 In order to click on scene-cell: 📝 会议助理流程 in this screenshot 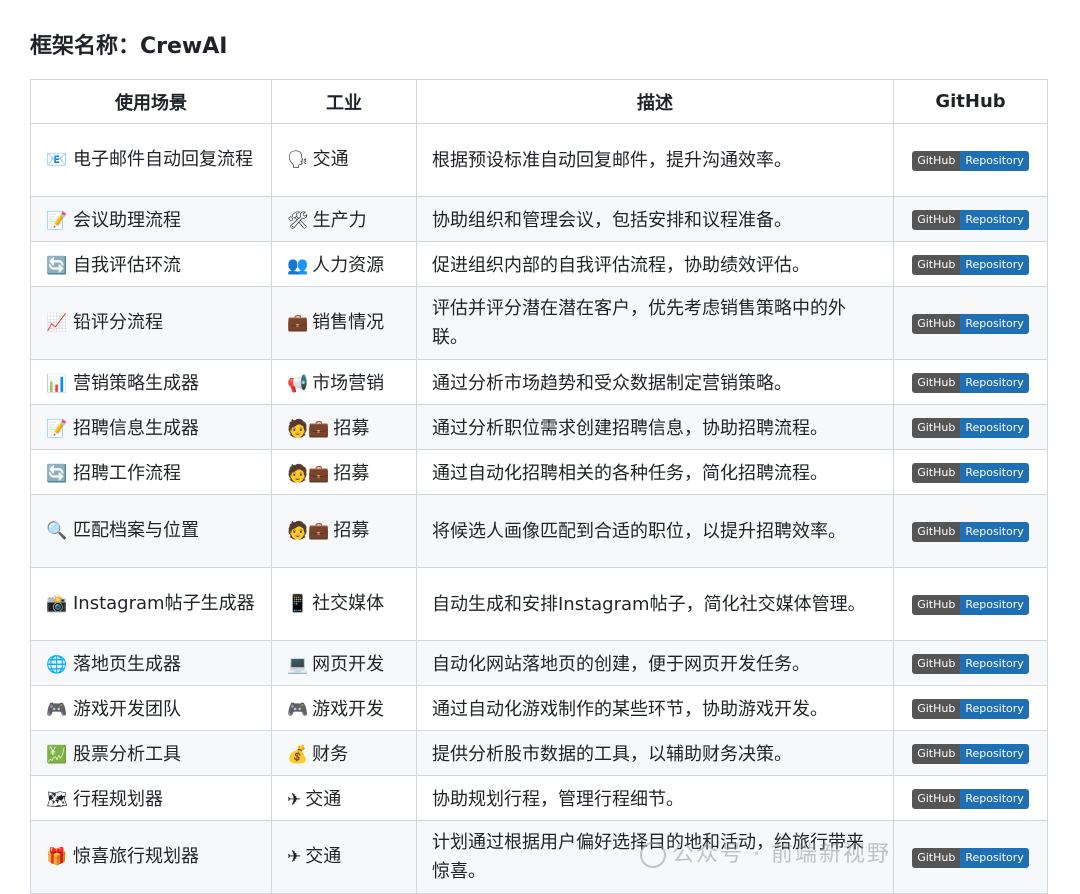, I will do `click(151, 219)`.